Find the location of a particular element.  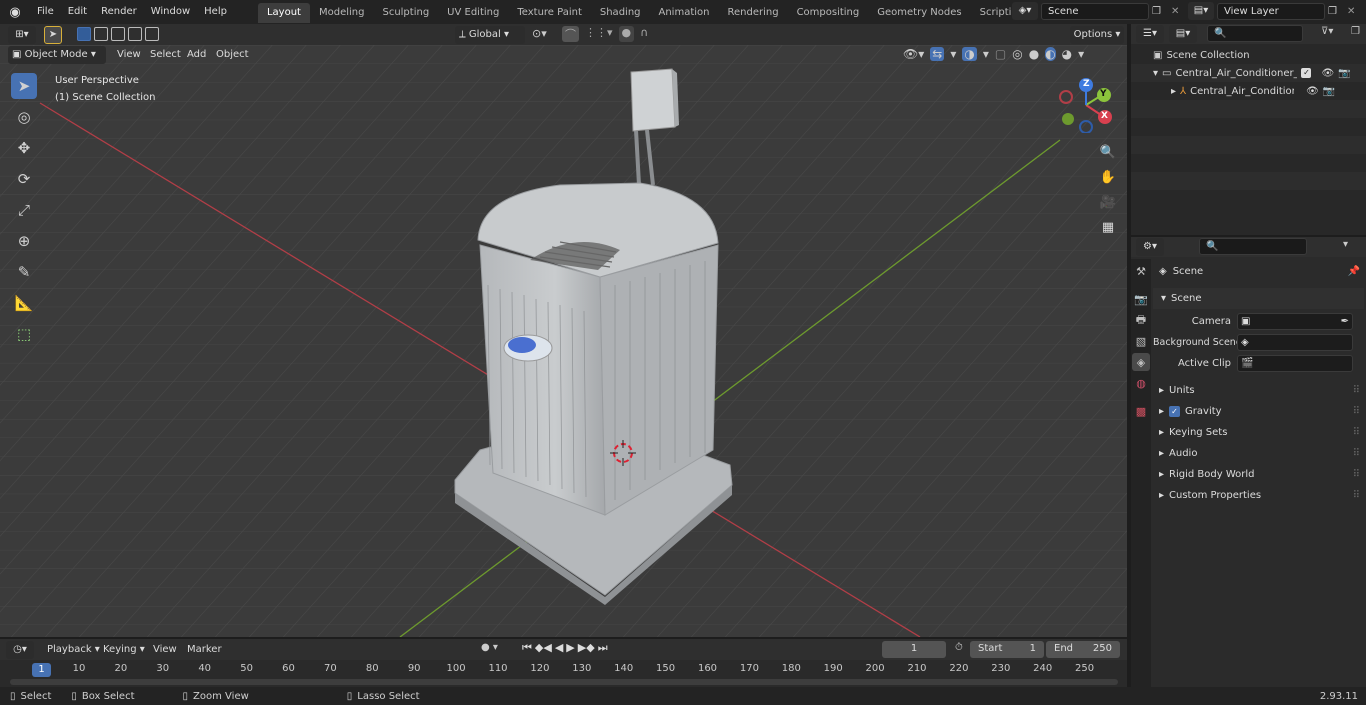

select-extend-icon is located at coordinates (101, 34).